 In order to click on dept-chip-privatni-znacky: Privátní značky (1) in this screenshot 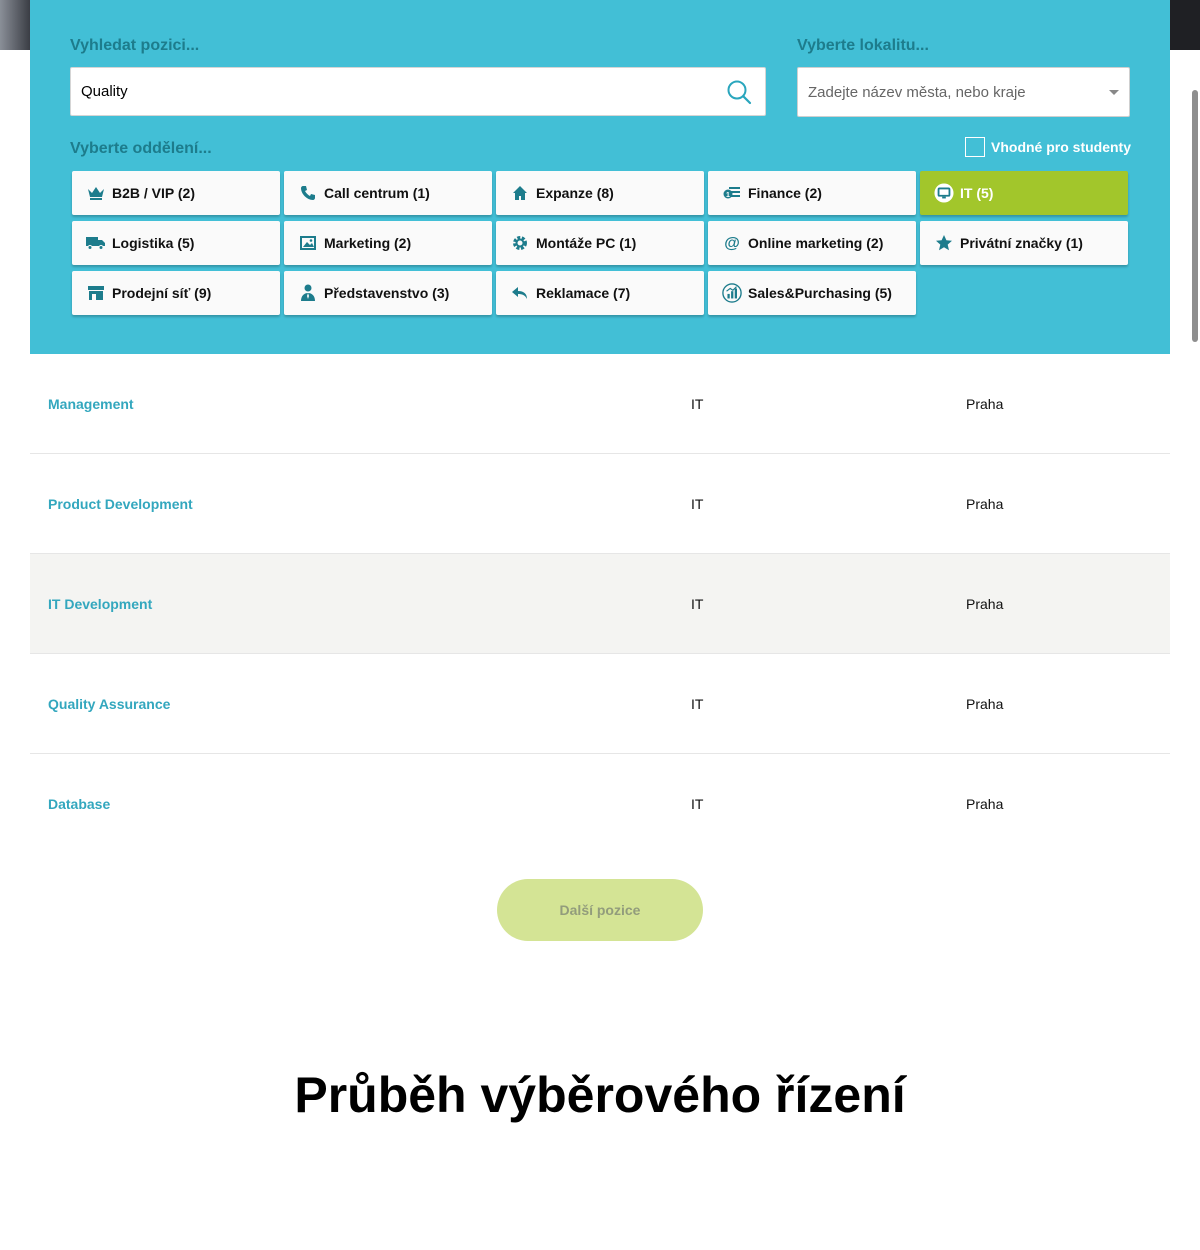, I will do `click(1024, 243)`.